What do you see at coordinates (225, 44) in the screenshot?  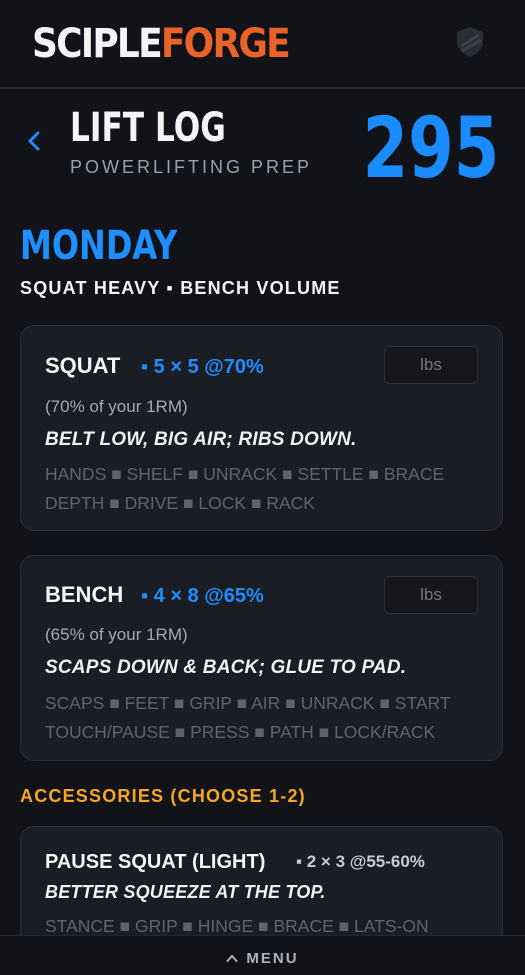 I see `brand-logo-part2: FORGE` at bounding box center [225, 44].